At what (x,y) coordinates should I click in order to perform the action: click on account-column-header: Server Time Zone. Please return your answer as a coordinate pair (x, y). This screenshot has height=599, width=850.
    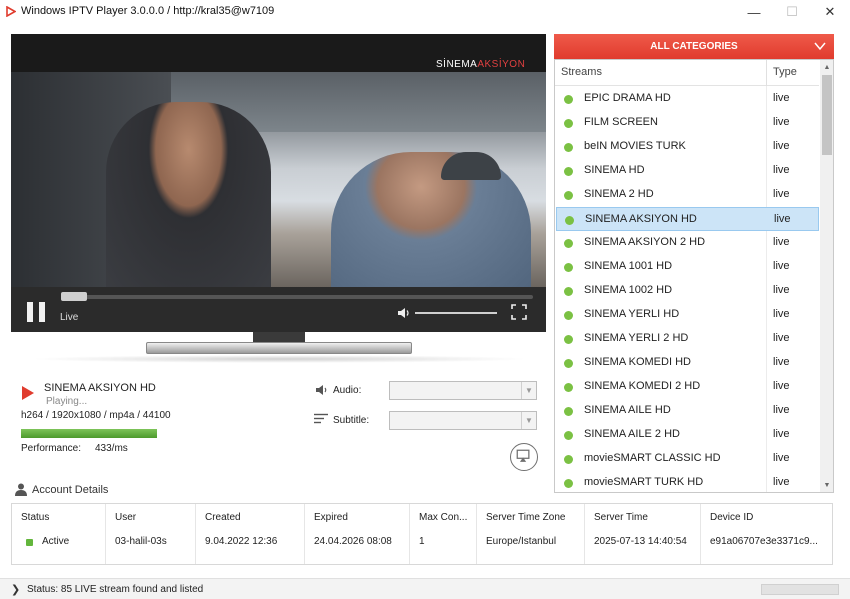
    Looking at the image, I should click on (525, 517).